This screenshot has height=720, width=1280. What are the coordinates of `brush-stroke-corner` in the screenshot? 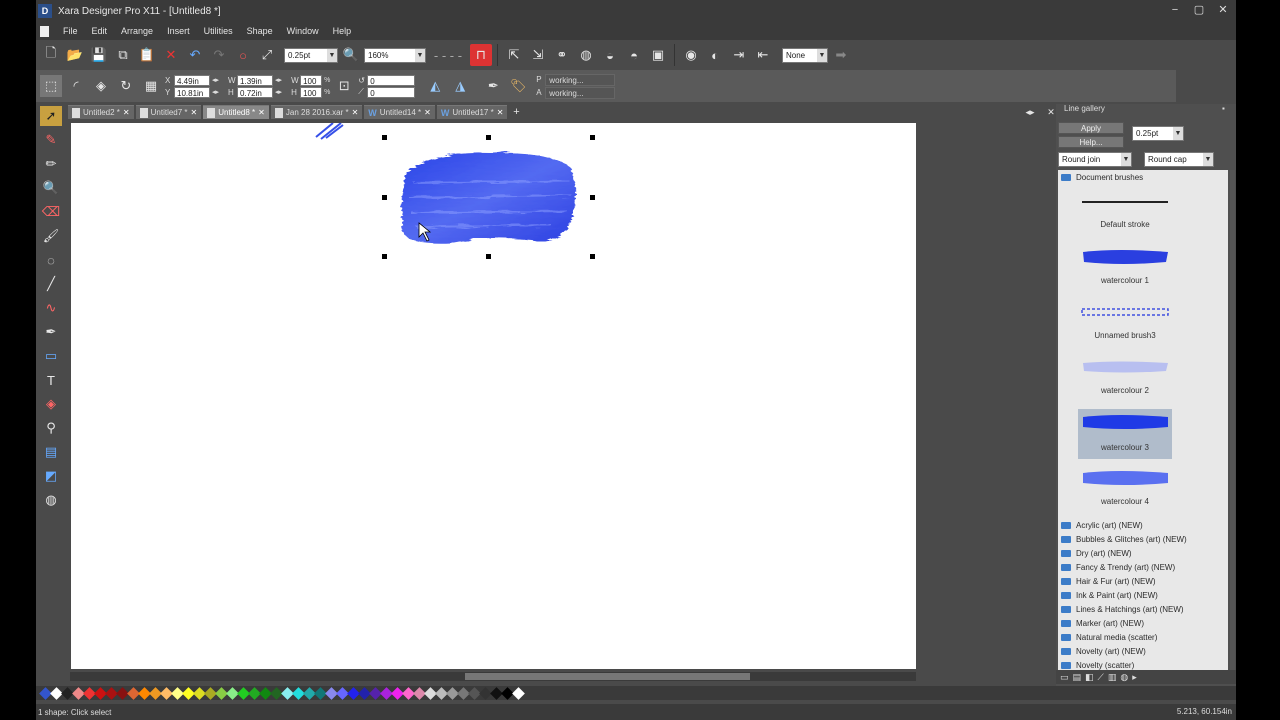 It's located at (329, 131).